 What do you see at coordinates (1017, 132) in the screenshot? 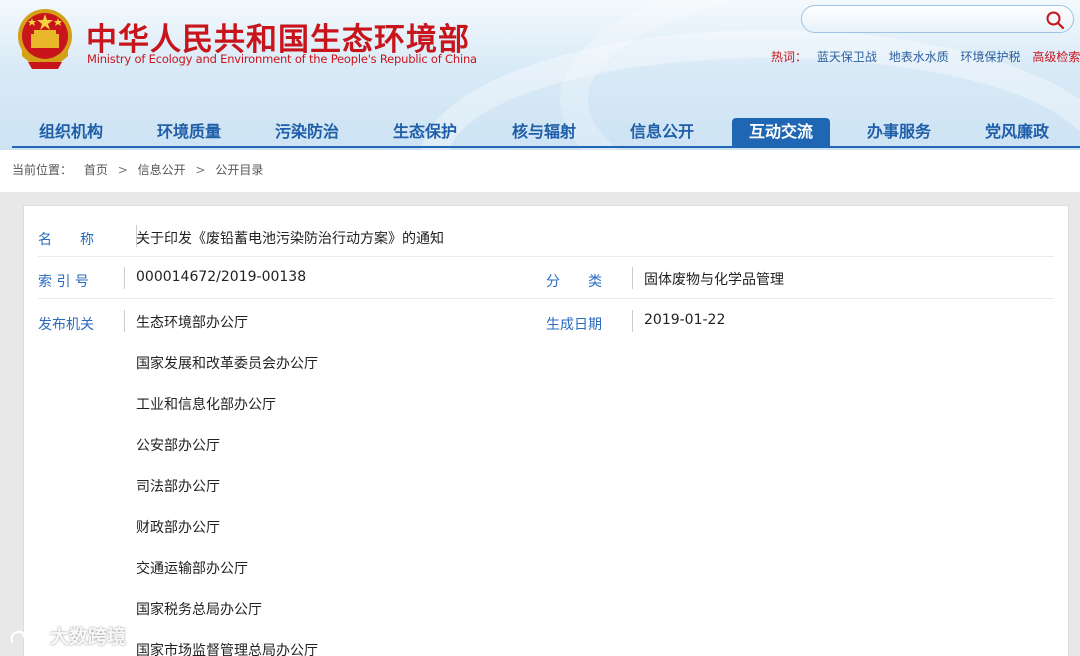
I see `nav-item-party-integrity: 党风廉政` at bounding box center [1017, 132].